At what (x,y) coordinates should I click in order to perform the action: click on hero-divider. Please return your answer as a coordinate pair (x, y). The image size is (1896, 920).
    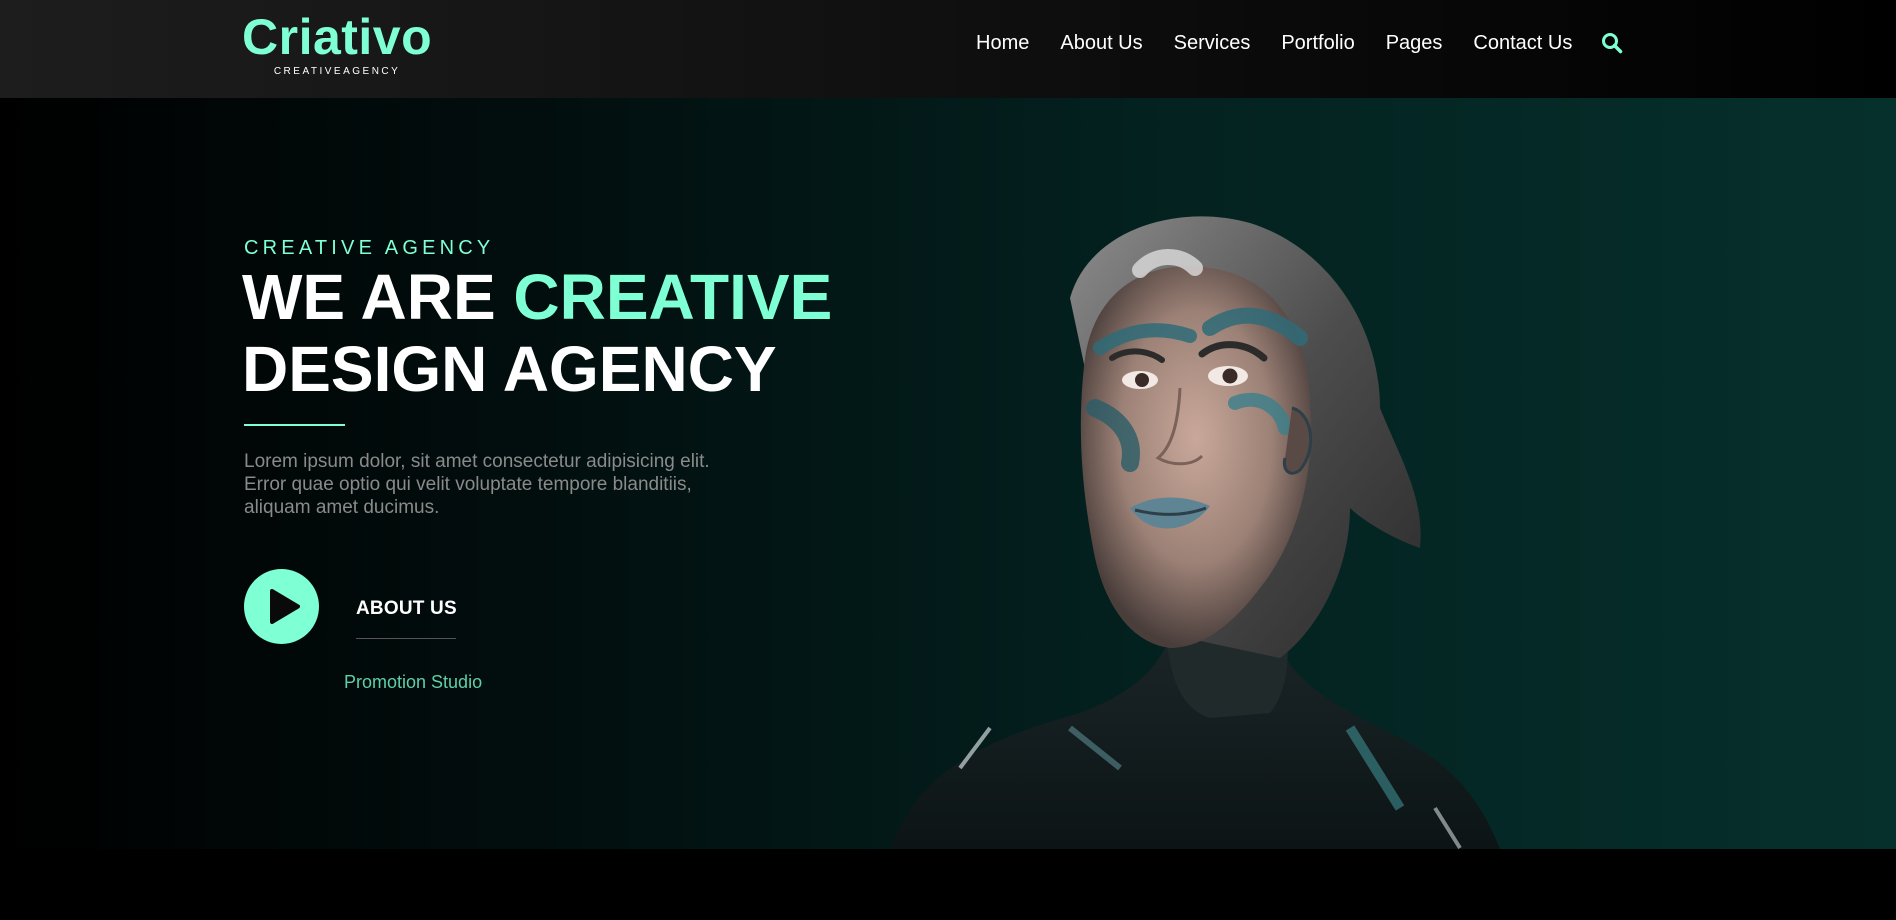
    Looking at the image, I should click on (294, 425).